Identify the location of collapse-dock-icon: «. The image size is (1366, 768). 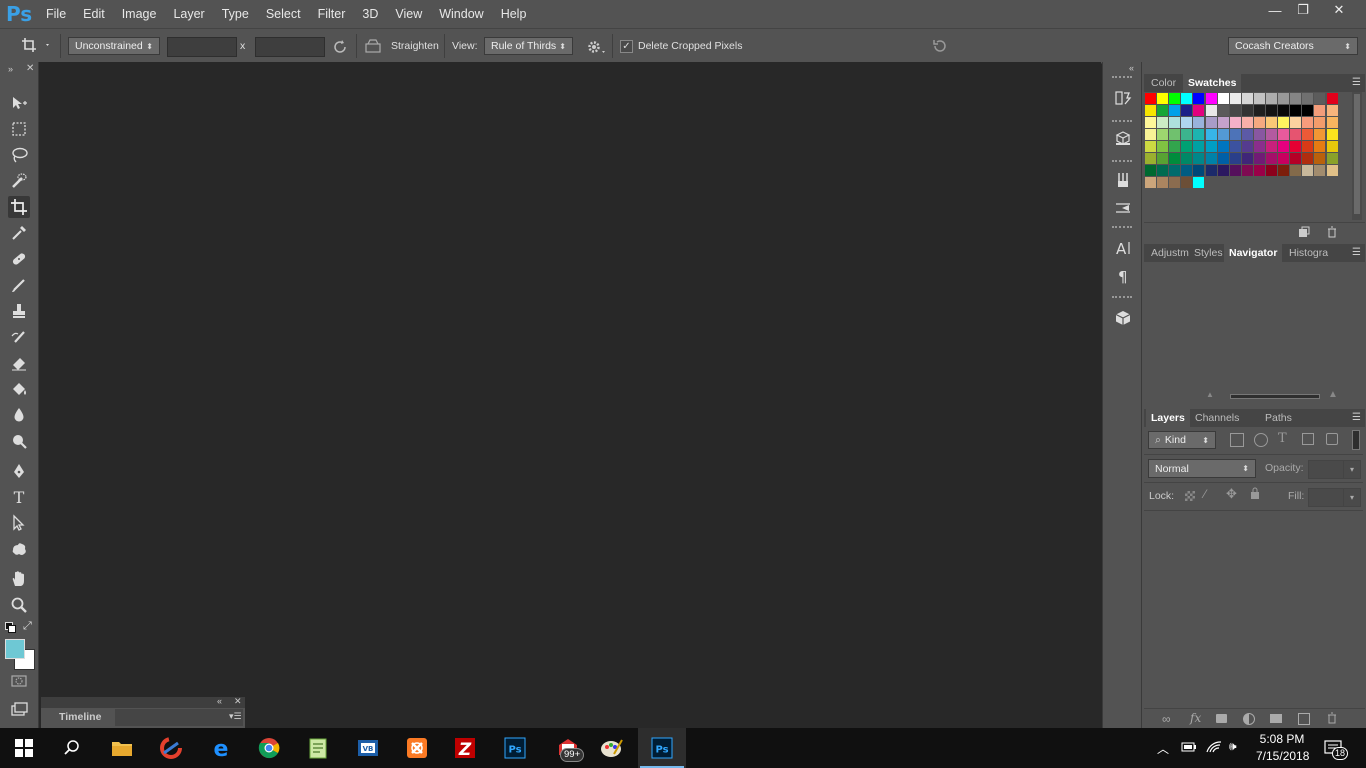
(1131, 68).